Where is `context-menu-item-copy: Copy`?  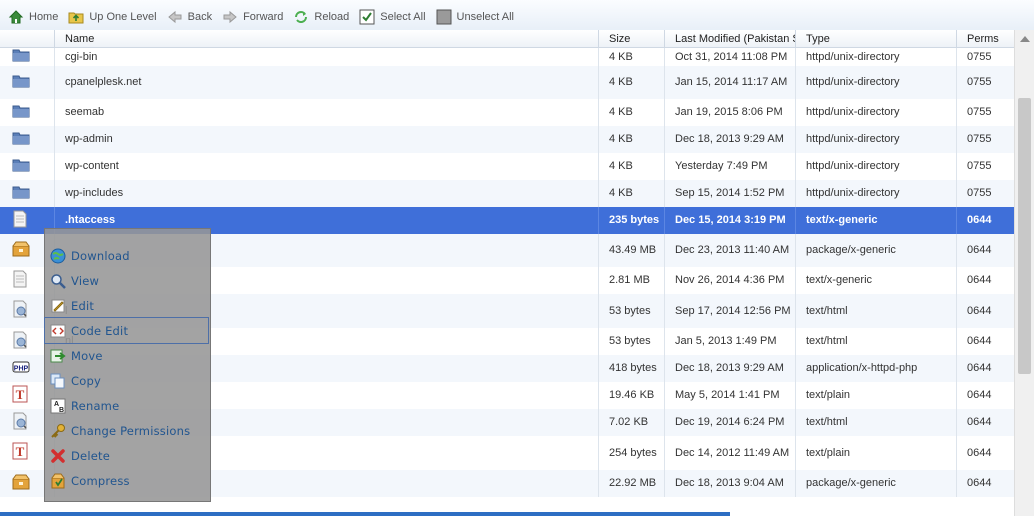
context-menu-item-copy: Copy is located at coordinates (127, 380).